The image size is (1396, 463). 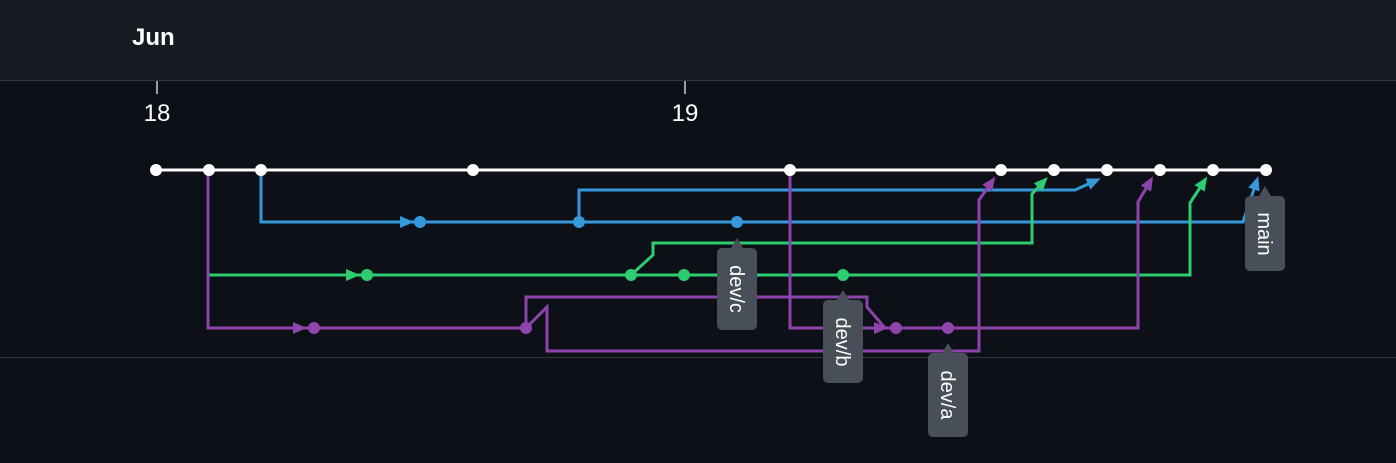 What do you see at coordinates (760, 264) in the screenshot?
I see `merge-line-dev-a-early` at bounding box center [760, 264].